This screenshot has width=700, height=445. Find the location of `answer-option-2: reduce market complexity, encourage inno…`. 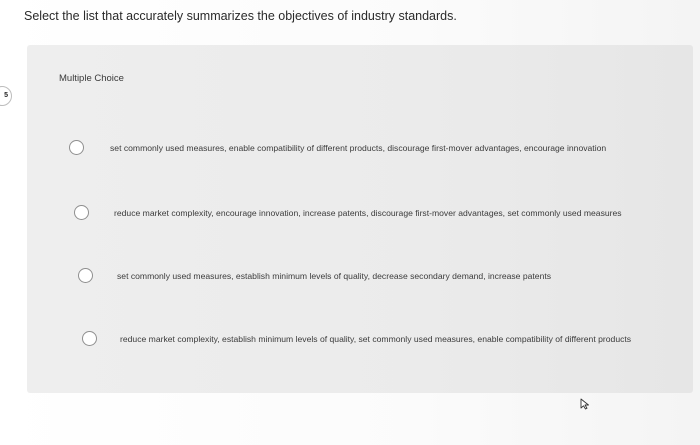

answer-option-2: reduce market complexity, encourage inno… is located at coordinates (348, 212).